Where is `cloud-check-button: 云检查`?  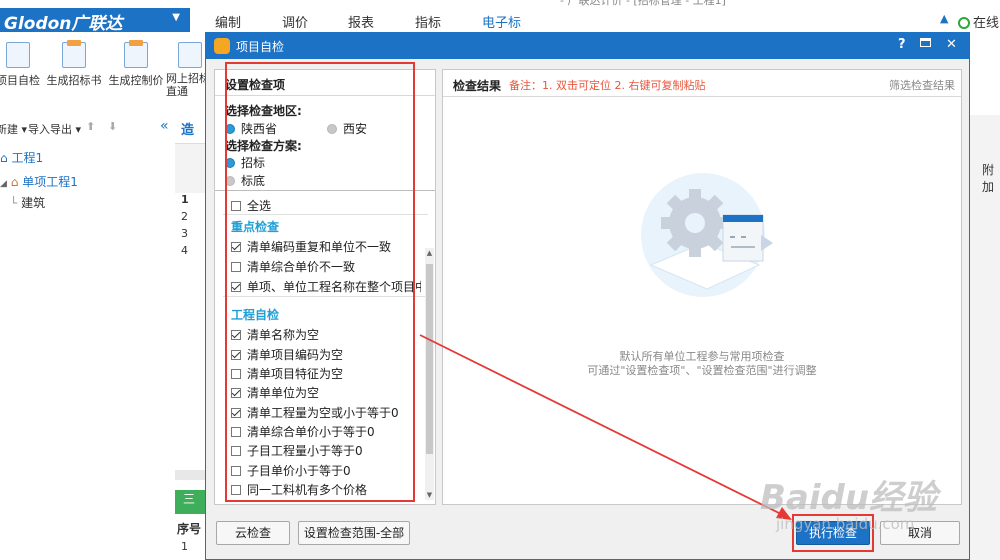
cloud-check-button: 云检查 is located at coordinates (253, 533).